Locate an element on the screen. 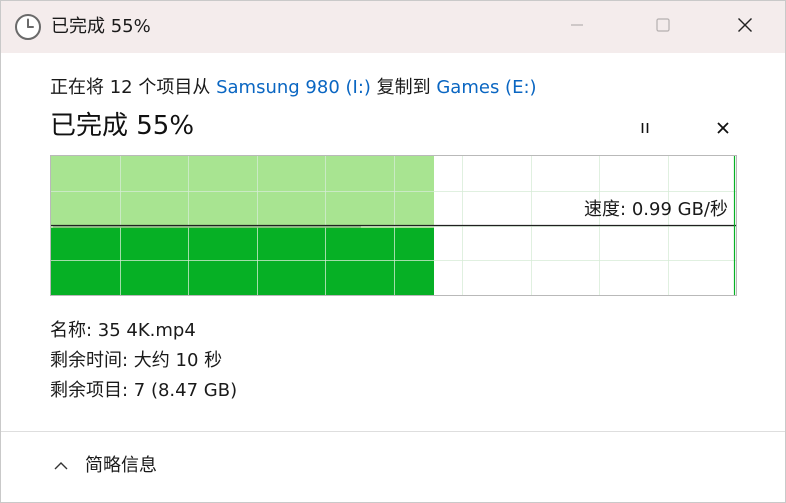 Image resolution: width=786 pixels, height=503 pixels. less-details-label: 简略信息 is located at coordinates (121, 465).